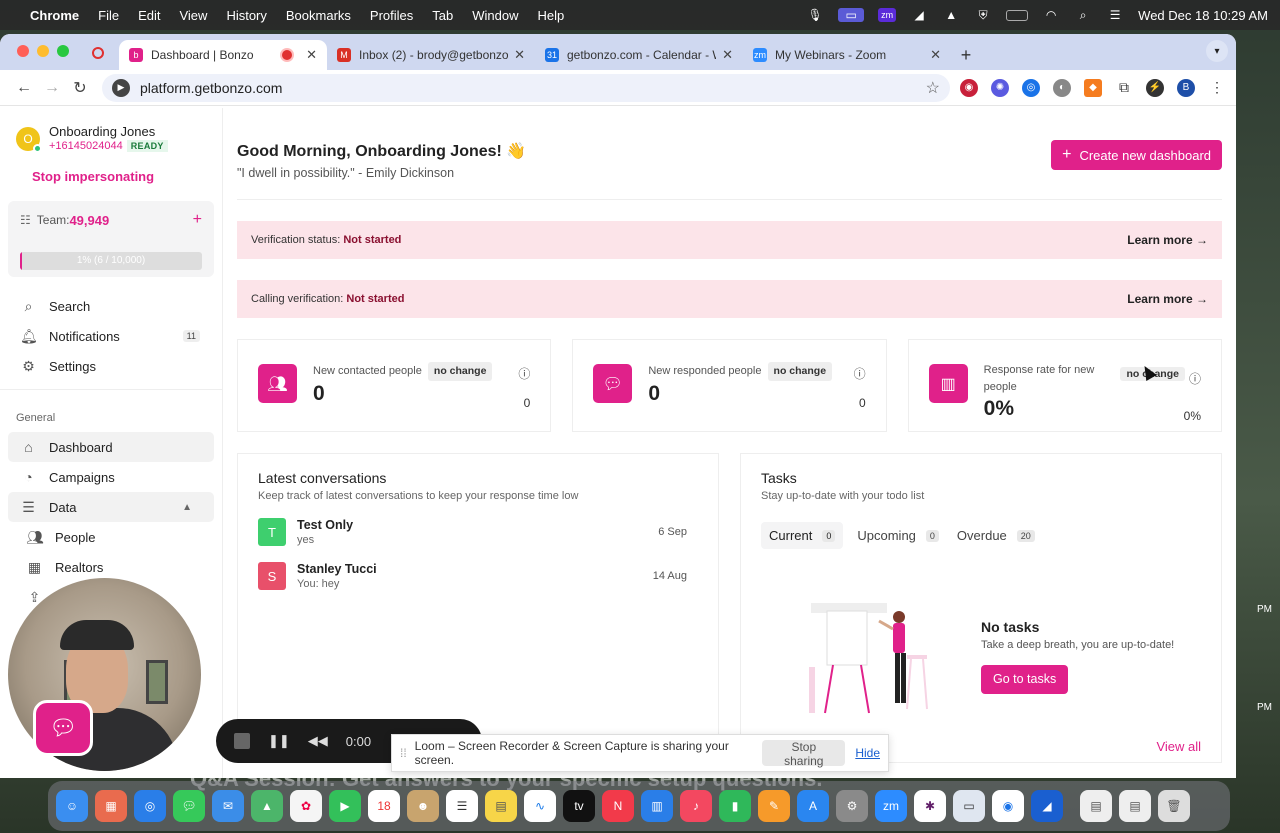 The image size is (1280, 833). Describe the element at coordinates (318, 15) in the screenshot. I see `menu-bookmarks: Bookmarks` at that location.